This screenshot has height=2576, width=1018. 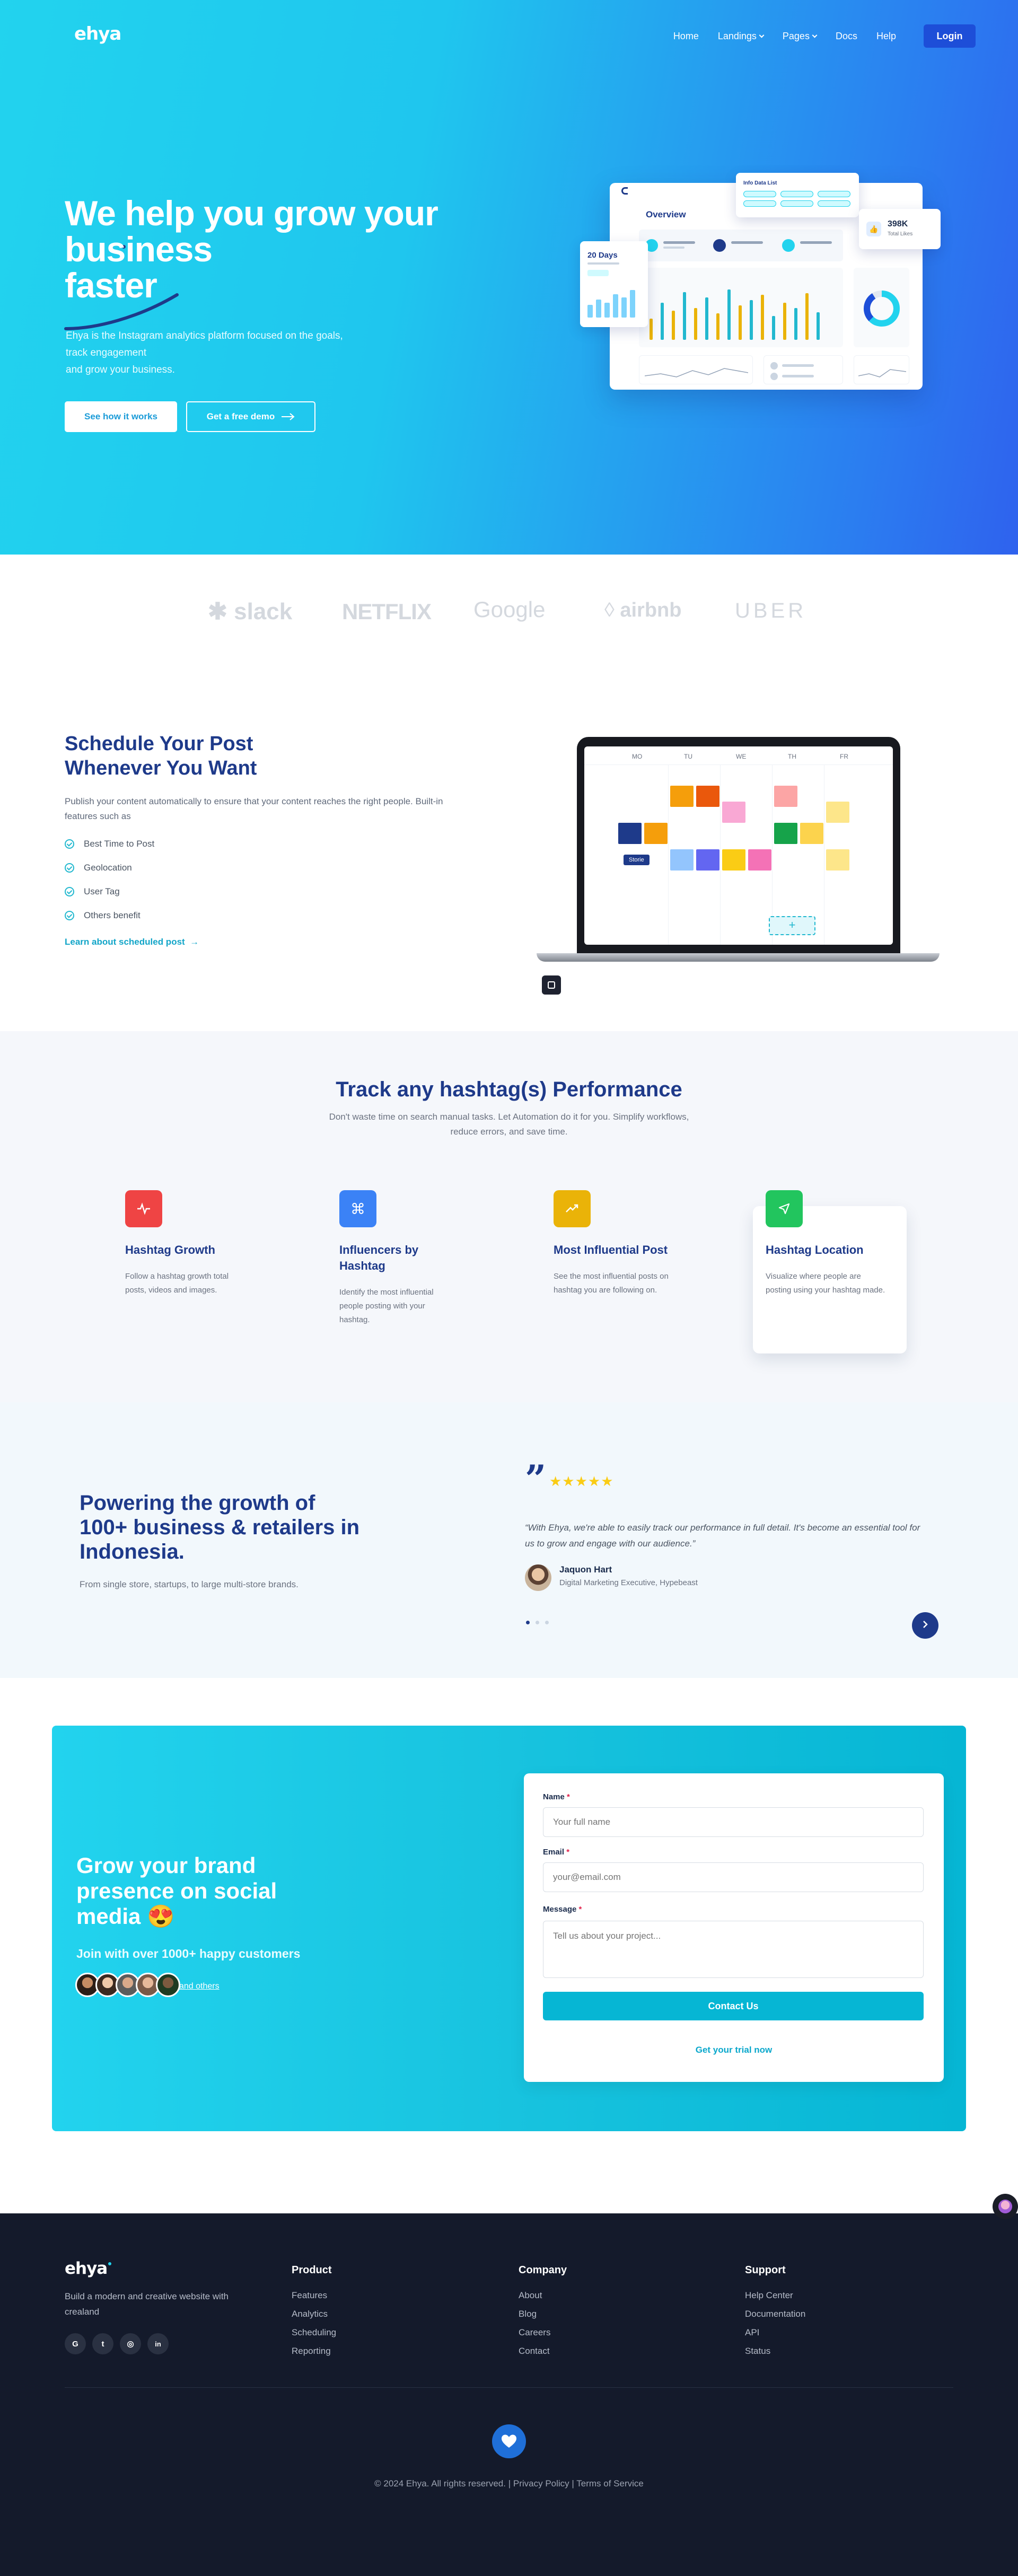 I want to click on instagram-icon: ◎, so click(x=130, y=2343).